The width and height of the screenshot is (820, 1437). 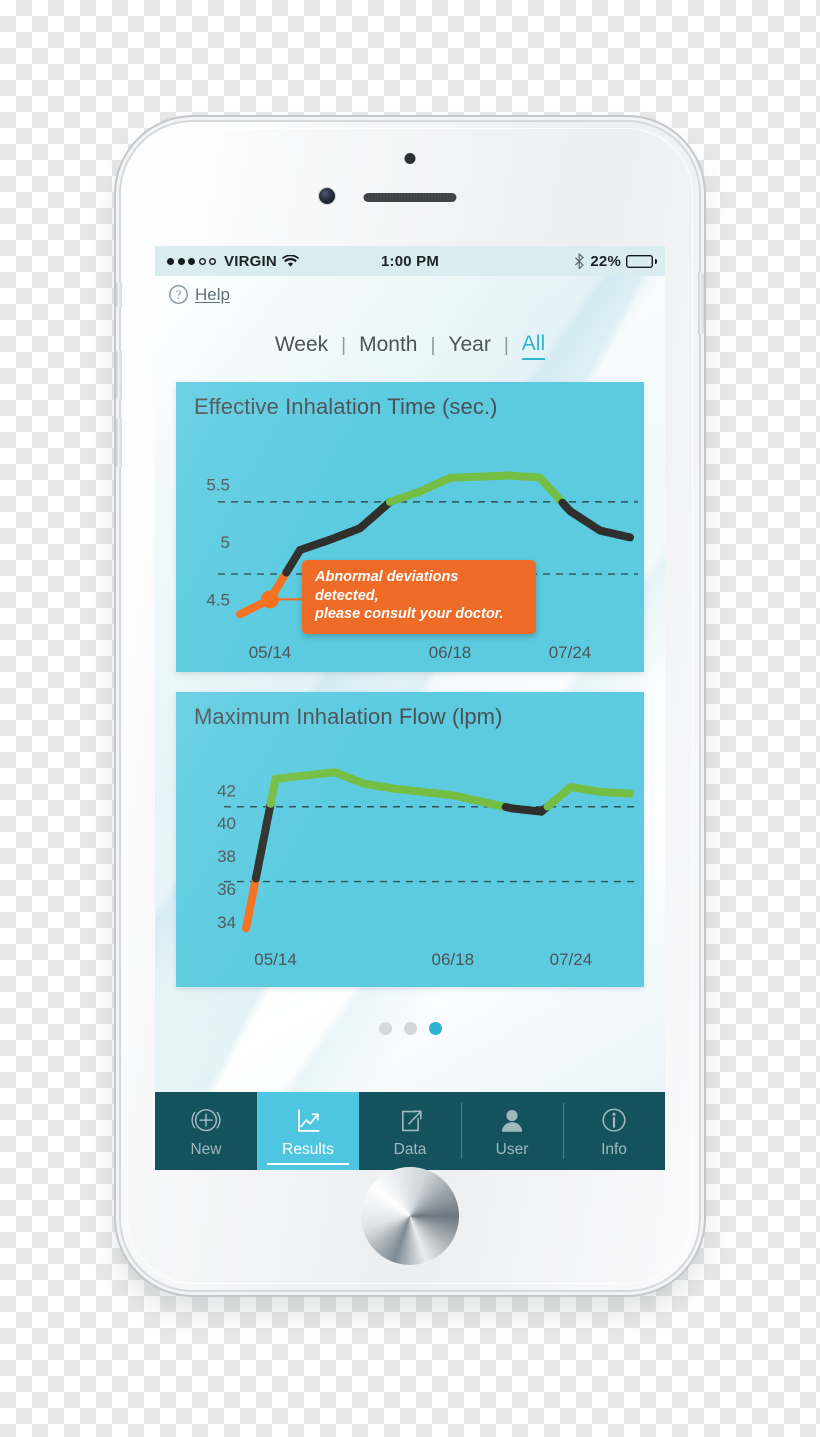 What do you see at coordinates (512, 1149) in the screenshot?
I see `tab-label-user: User` at bounding box center [512, 1149].